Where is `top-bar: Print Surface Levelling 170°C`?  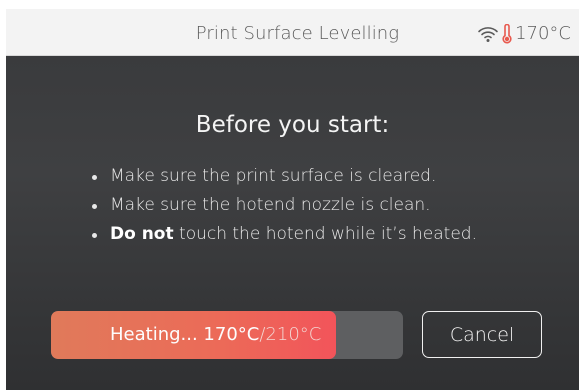 top-bar: Print Surface Levelling 170°C is located at coordinates (292, 32).